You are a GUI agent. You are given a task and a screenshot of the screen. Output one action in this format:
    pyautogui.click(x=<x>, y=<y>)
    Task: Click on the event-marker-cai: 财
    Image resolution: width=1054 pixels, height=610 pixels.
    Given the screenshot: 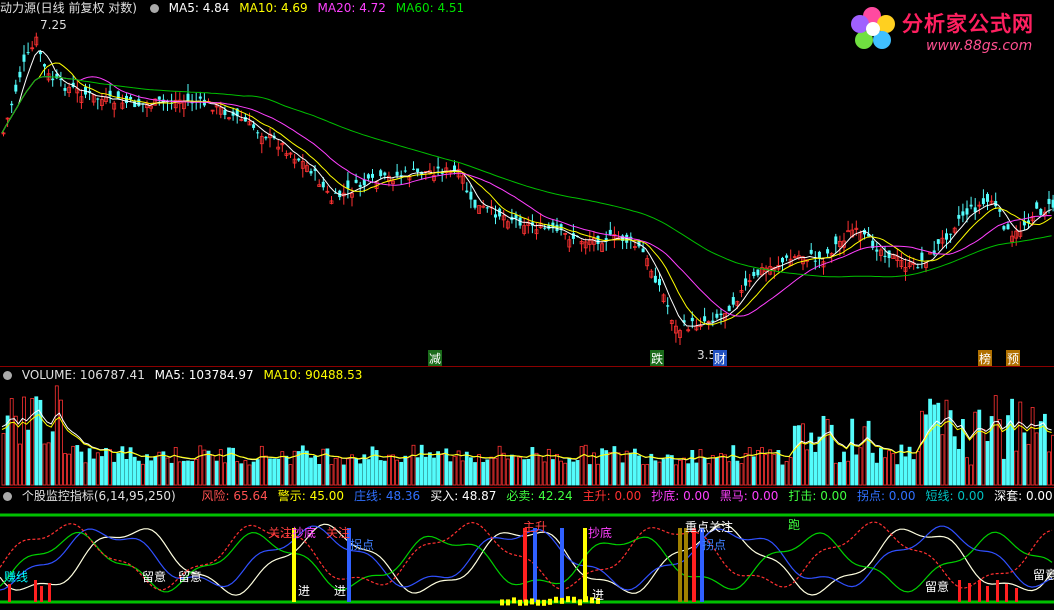 What is the action you would take?
    pyautogui.click(x=720, y=358)
    